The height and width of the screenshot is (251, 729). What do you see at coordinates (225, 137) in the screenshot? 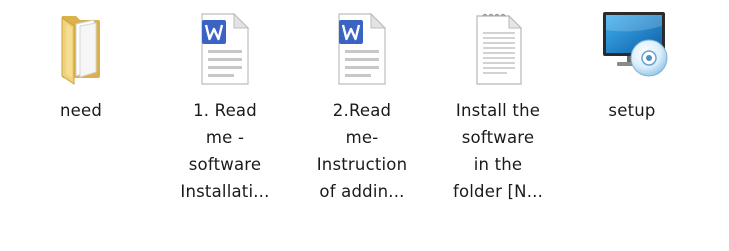
I see `file-label-line: me -` at bounding box center [225, 137].